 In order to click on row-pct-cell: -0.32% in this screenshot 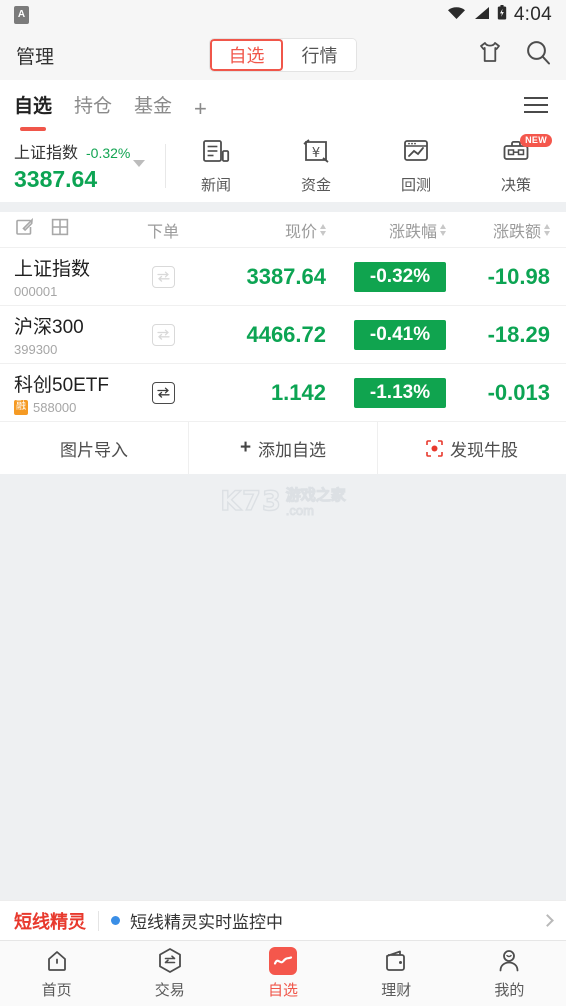, I will do `click(386, 276)`.